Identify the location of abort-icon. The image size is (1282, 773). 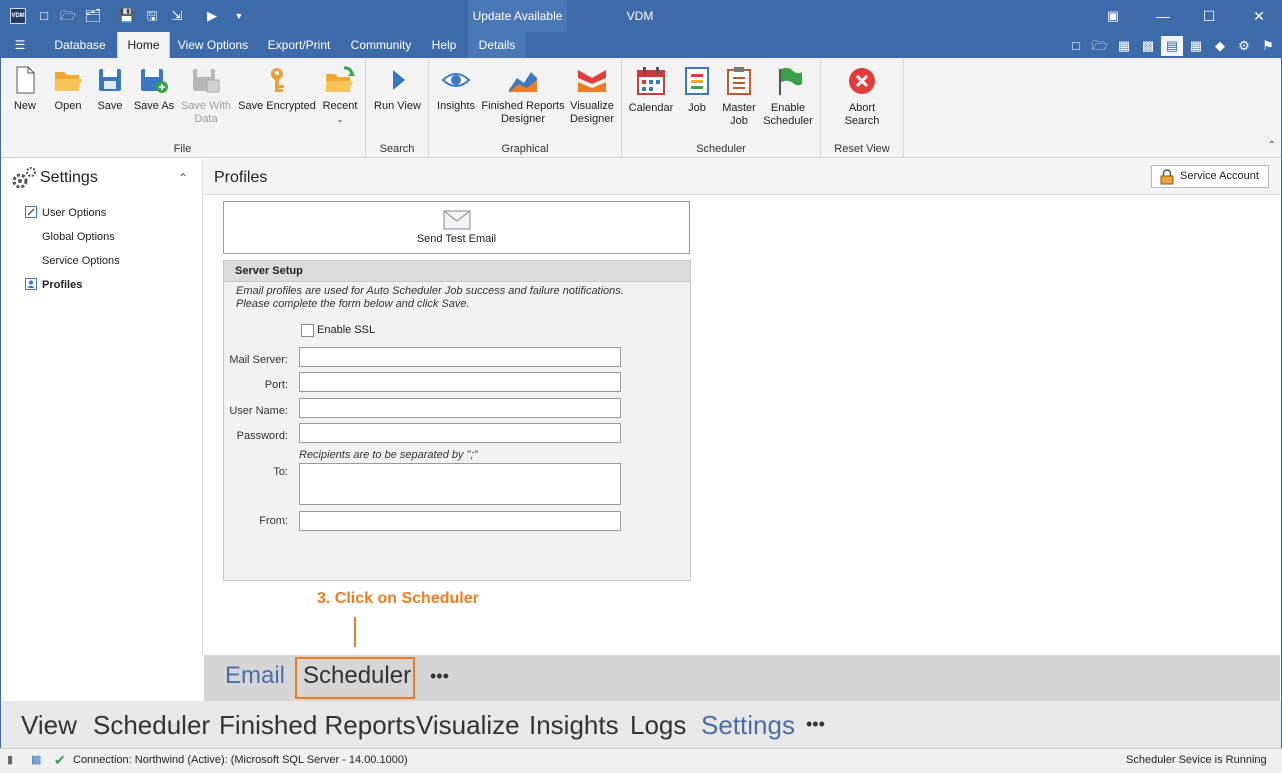
(862, 81).